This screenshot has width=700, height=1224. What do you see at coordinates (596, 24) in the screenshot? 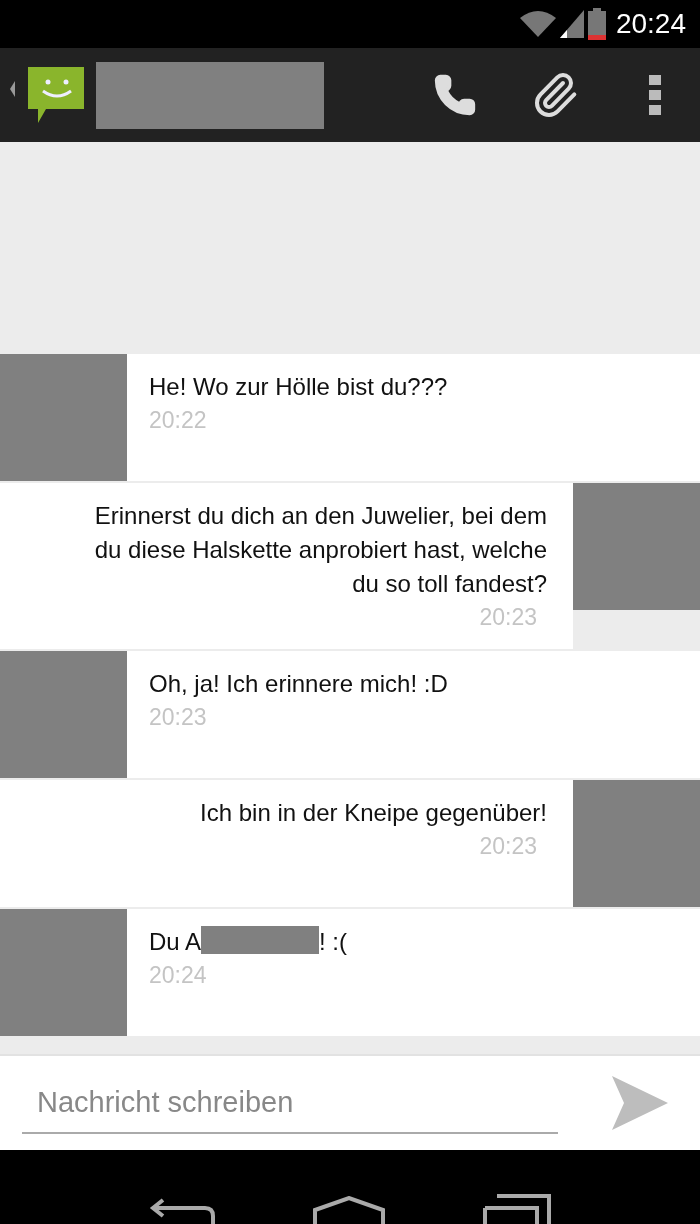
I see `battery-icon` at bounding box center [596, 24].